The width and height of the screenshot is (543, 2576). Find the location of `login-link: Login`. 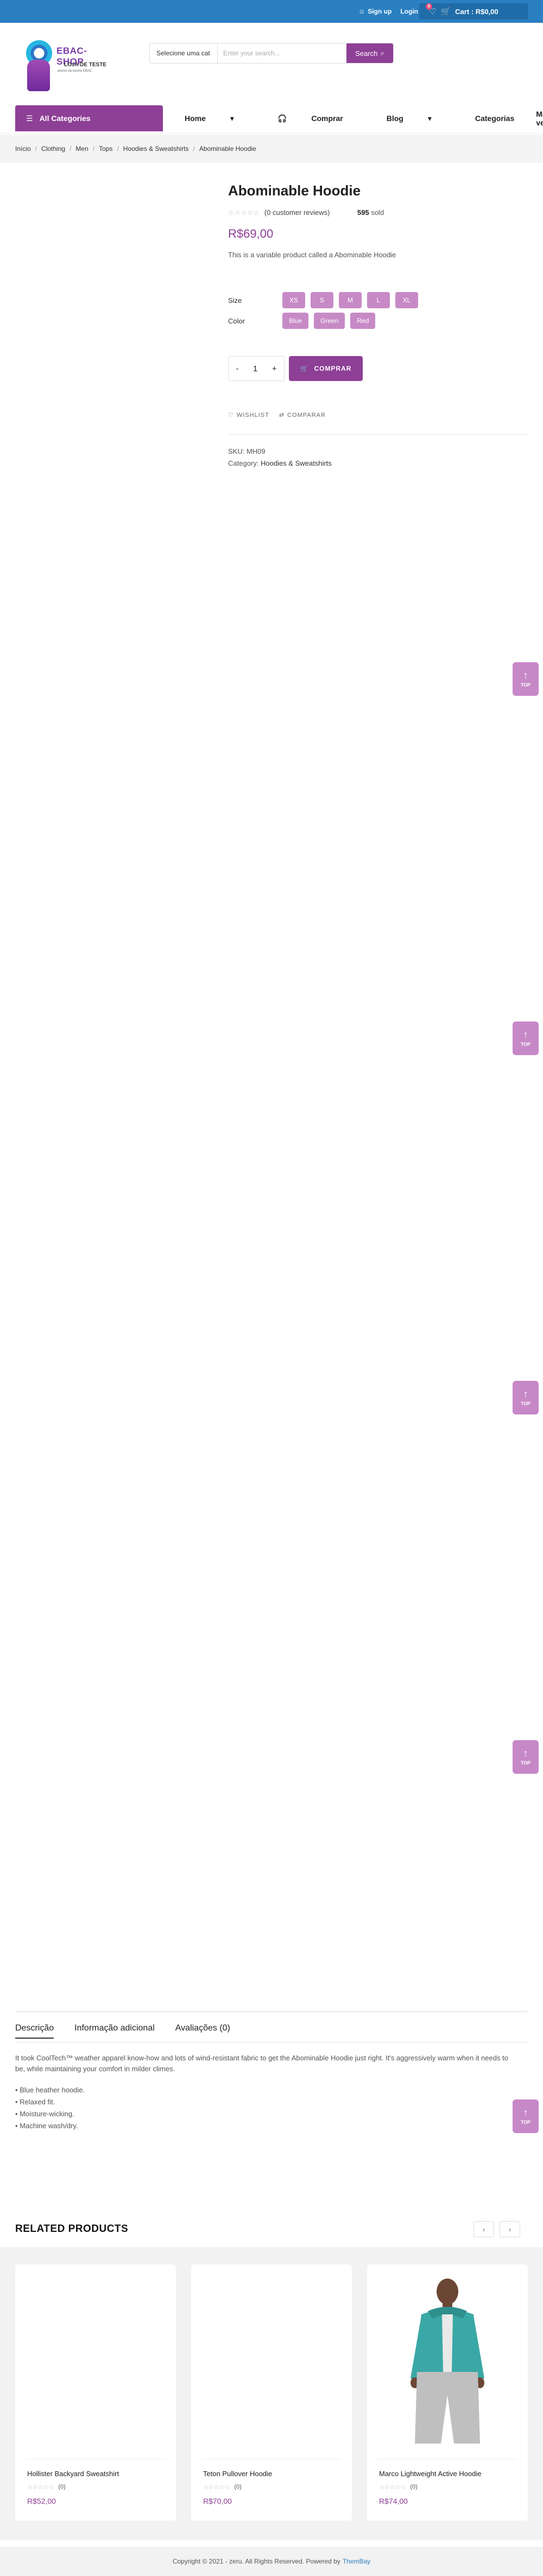

login-link: Login is located at coordinates (409, 11).